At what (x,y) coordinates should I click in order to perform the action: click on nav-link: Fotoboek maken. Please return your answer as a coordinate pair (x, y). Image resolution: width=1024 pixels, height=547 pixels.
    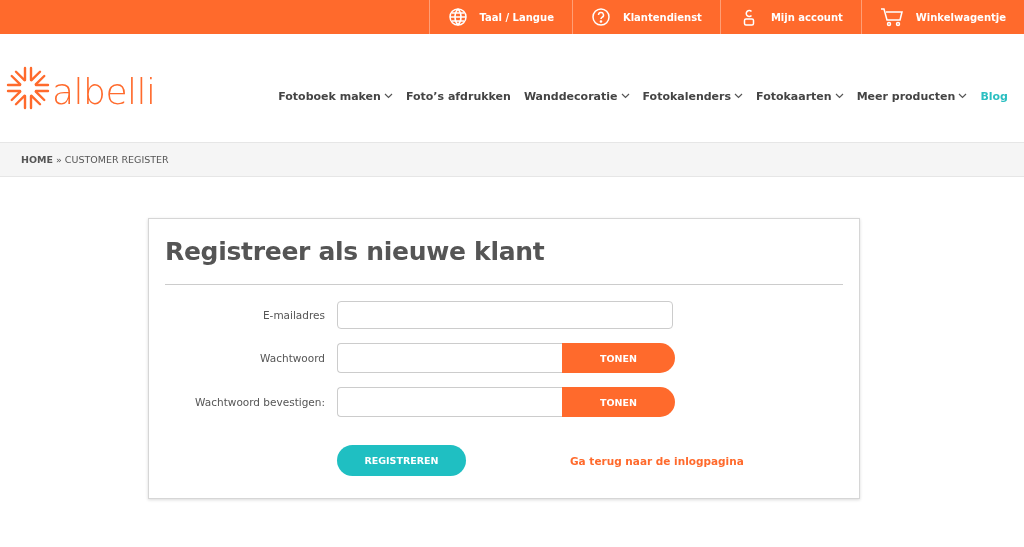
    Looking at the image, I should click on (335, 96).